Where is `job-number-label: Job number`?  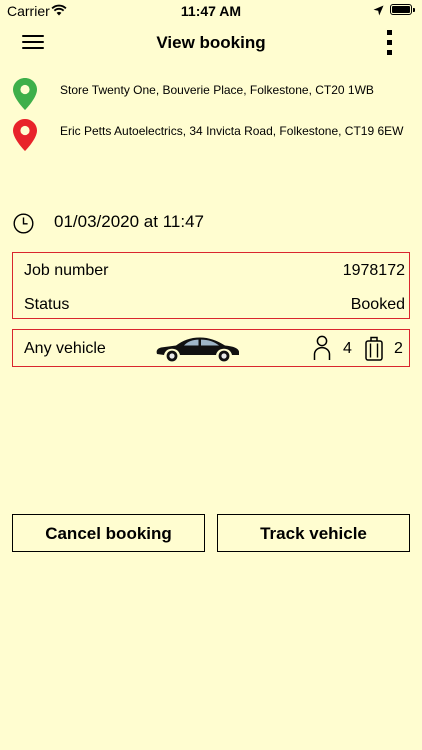 job-number-label: Job number is located at coordinates (66, 270).